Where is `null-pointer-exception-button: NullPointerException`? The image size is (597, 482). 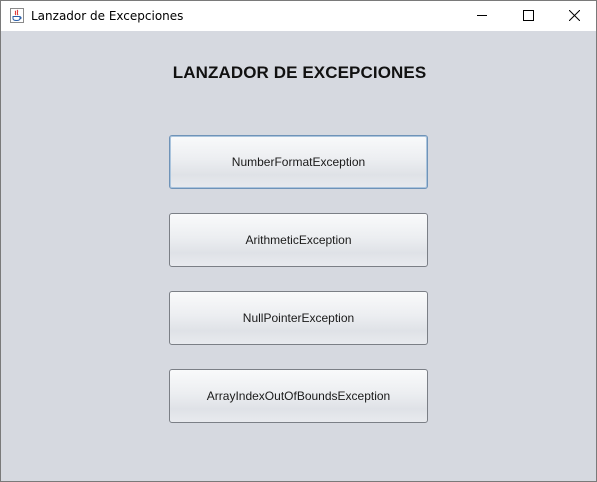 null-pointer-exception-button: NullPointerException is located at coordinates (298, 318).